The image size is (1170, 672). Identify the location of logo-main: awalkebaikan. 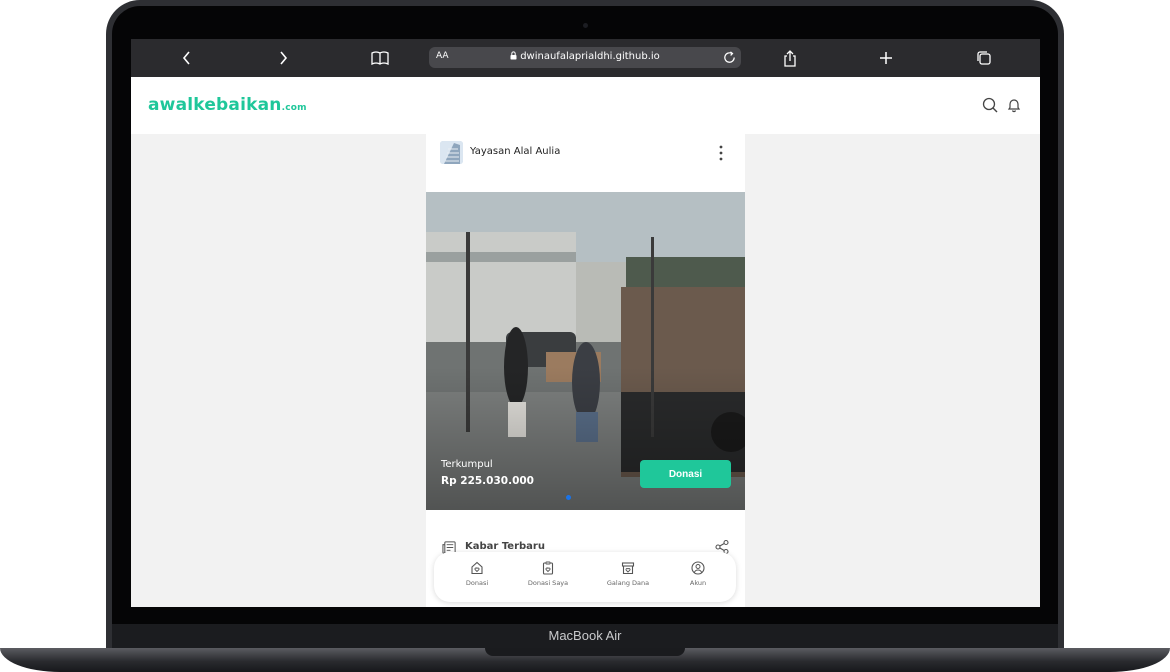
(215, 105).